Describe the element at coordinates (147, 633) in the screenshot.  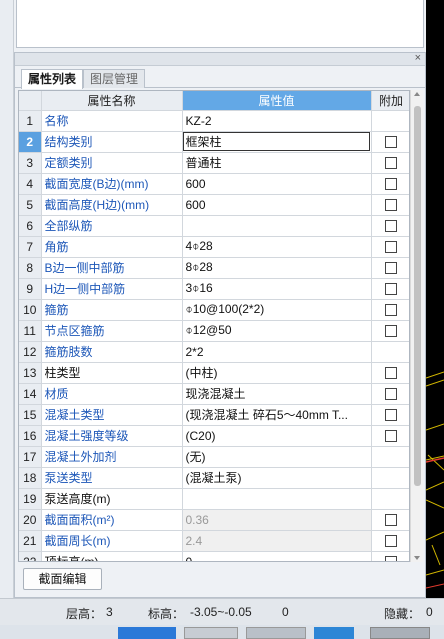
I see `taskbar-item-active` at that location.